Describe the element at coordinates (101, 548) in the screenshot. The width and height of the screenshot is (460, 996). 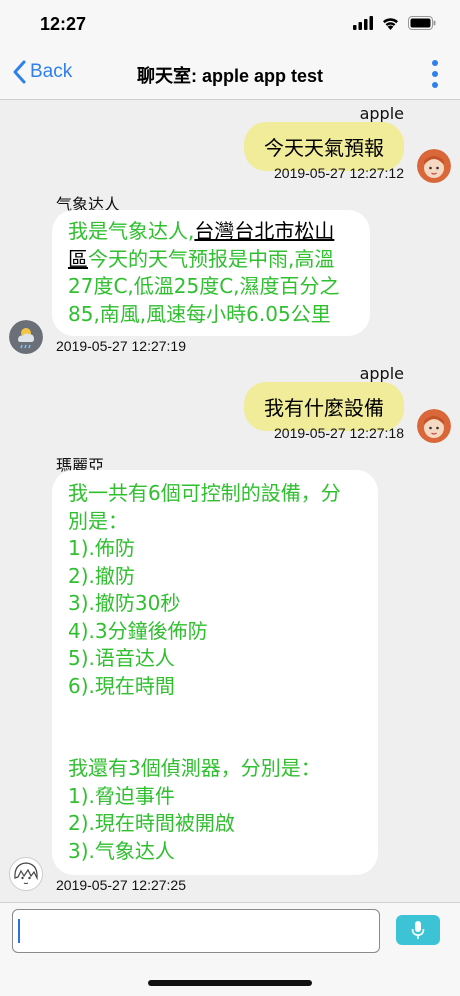
I see `message-line: 1).佈防` at that location.